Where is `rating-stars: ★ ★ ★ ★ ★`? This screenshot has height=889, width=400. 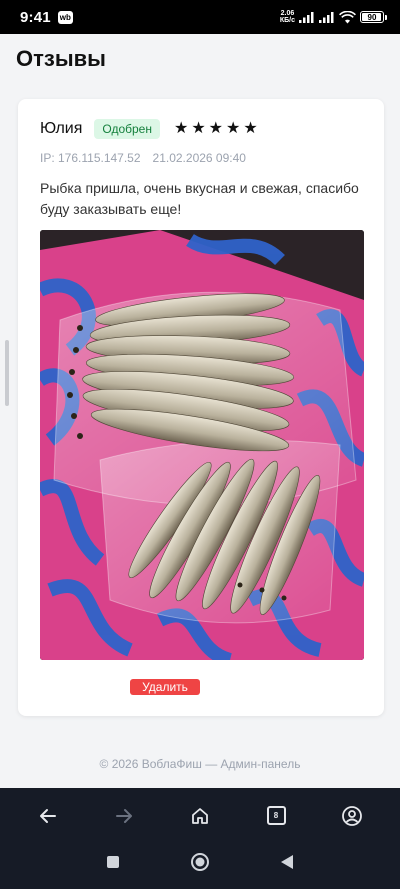
rating-stars: ★ ★ ★ ★ ★ is located at coordinates (216, 129).